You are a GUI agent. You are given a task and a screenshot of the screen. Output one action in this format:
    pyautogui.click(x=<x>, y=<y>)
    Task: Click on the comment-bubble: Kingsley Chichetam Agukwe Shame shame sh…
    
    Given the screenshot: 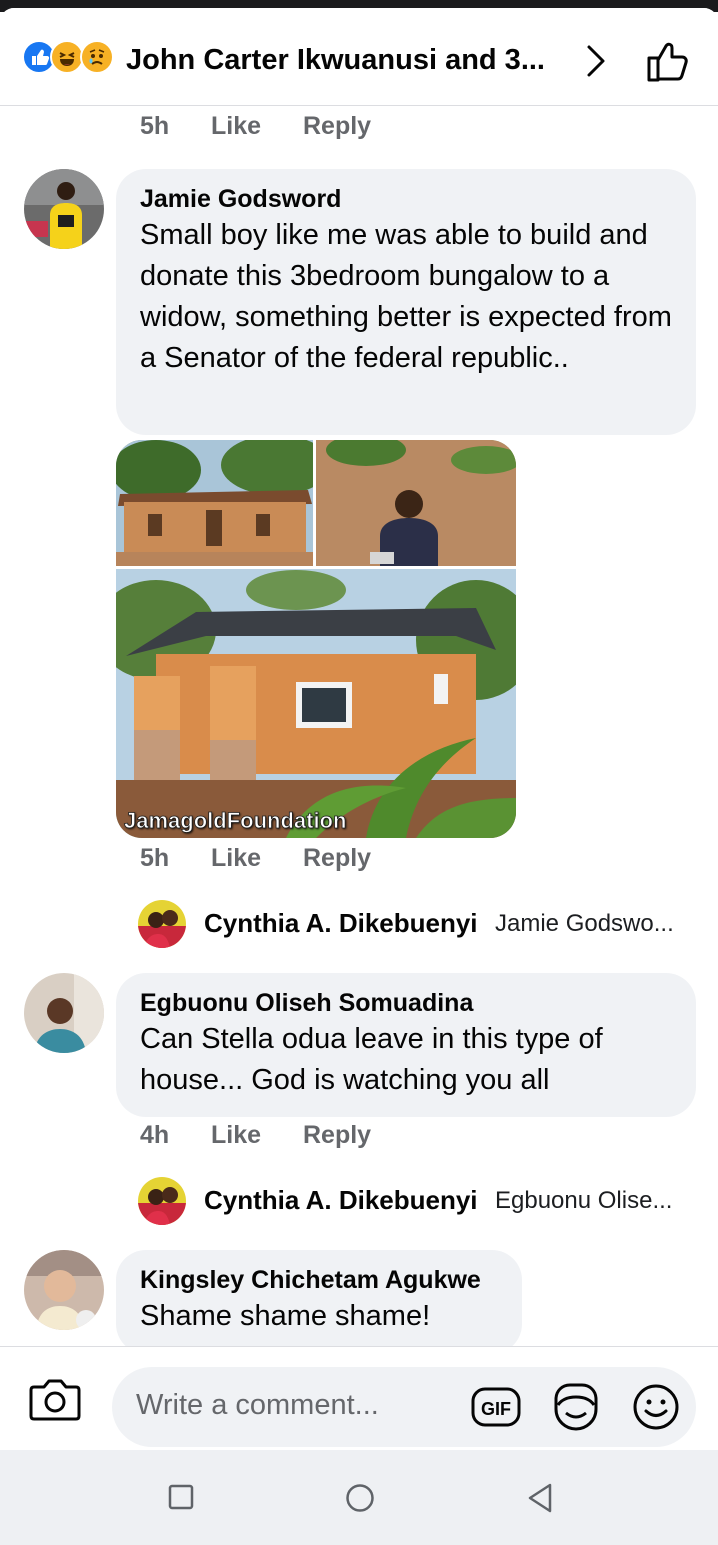 What is the action you would take?
    pyautogui.click(x=319, y=1302)
    